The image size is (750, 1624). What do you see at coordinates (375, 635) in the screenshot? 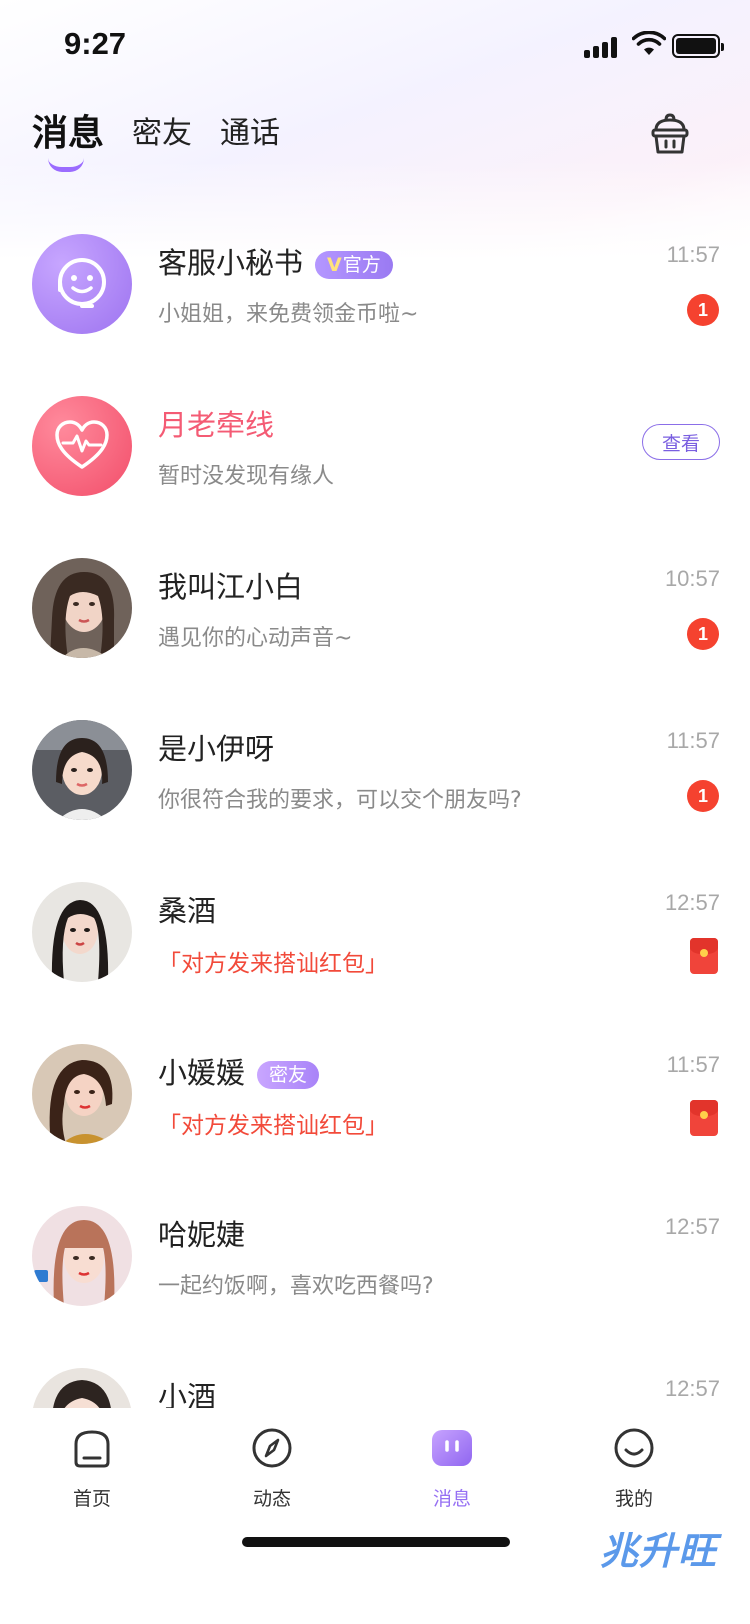
I see `list-item: 我叫江小白 遇见你的心动声音~ 10:57 1` at bounding box center [375, 635].